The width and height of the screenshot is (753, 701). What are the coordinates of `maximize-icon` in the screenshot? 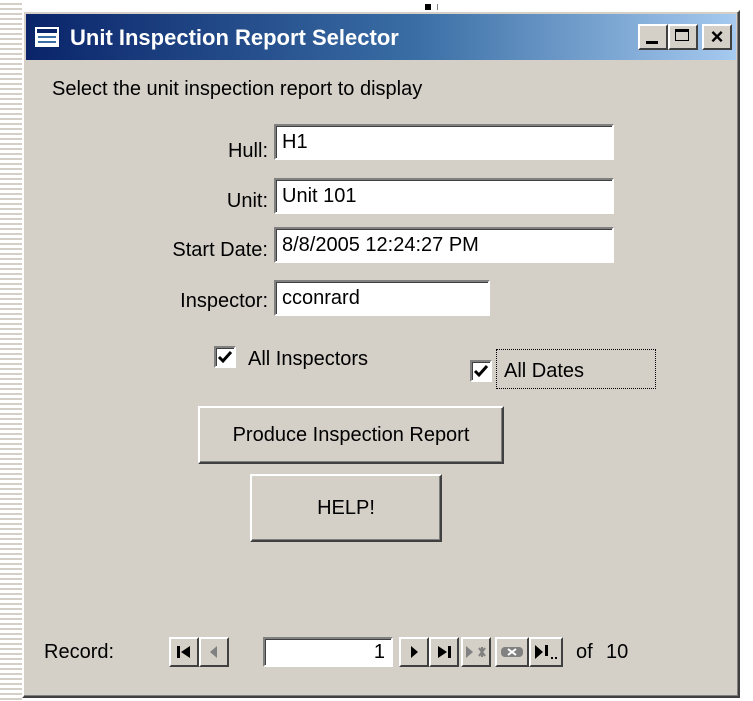 It's located at (682, 35).